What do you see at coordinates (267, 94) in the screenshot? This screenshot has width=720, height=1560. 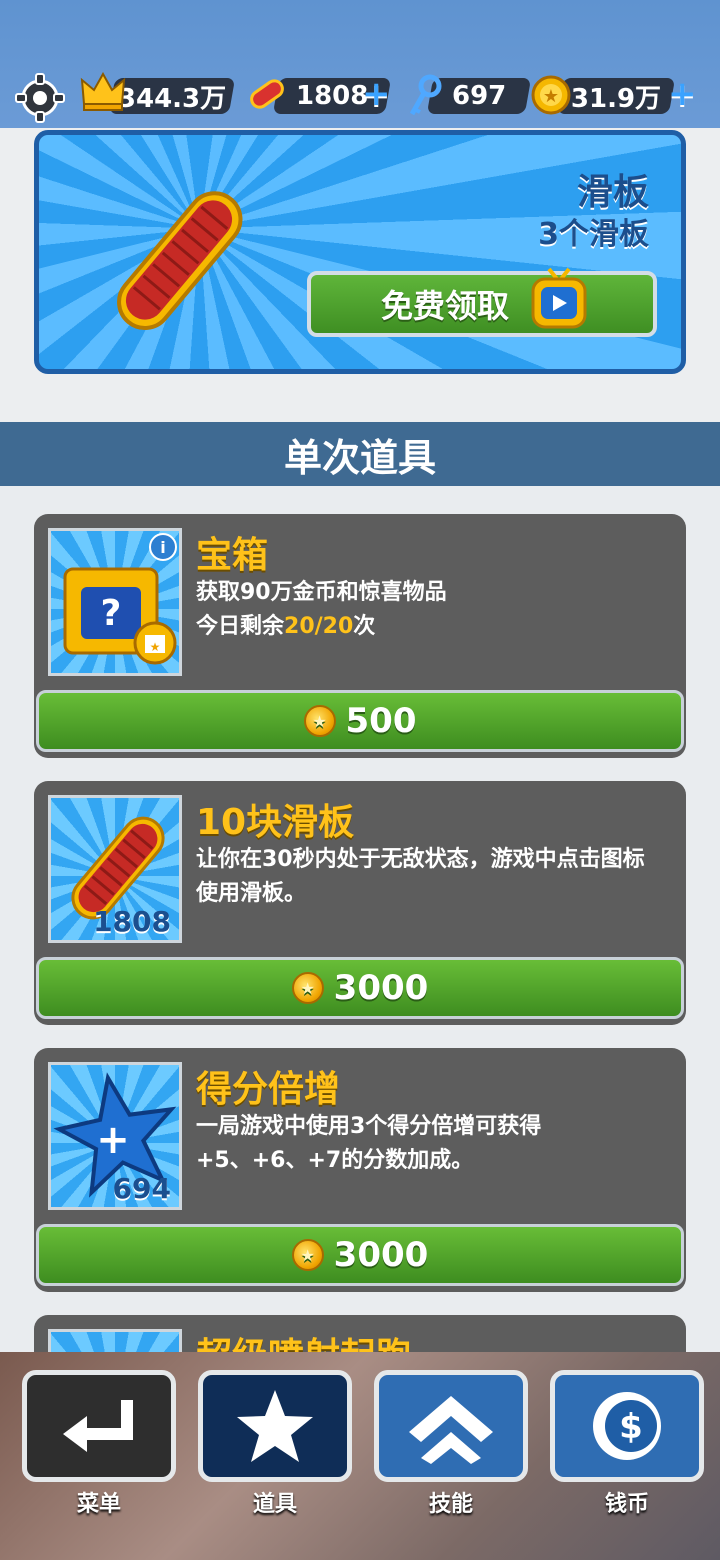 I see `hoverboard-icon` at bounding box center [267, 94].